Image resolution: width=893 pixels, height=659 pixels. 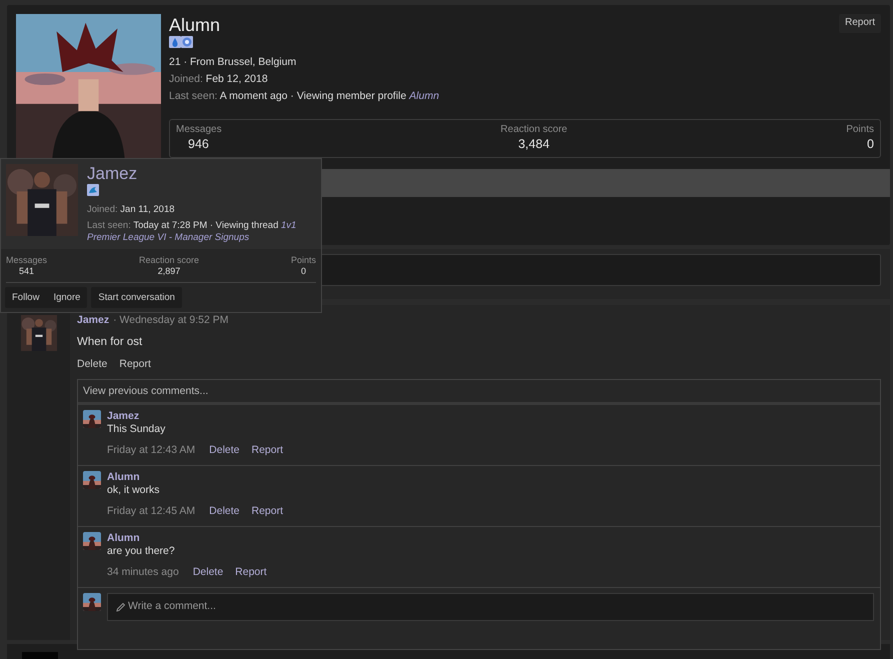 What do you see at coordinates (67, 297) in the screenshot?
I see `popup-button: Ignore` at bounding box center [67, 297].